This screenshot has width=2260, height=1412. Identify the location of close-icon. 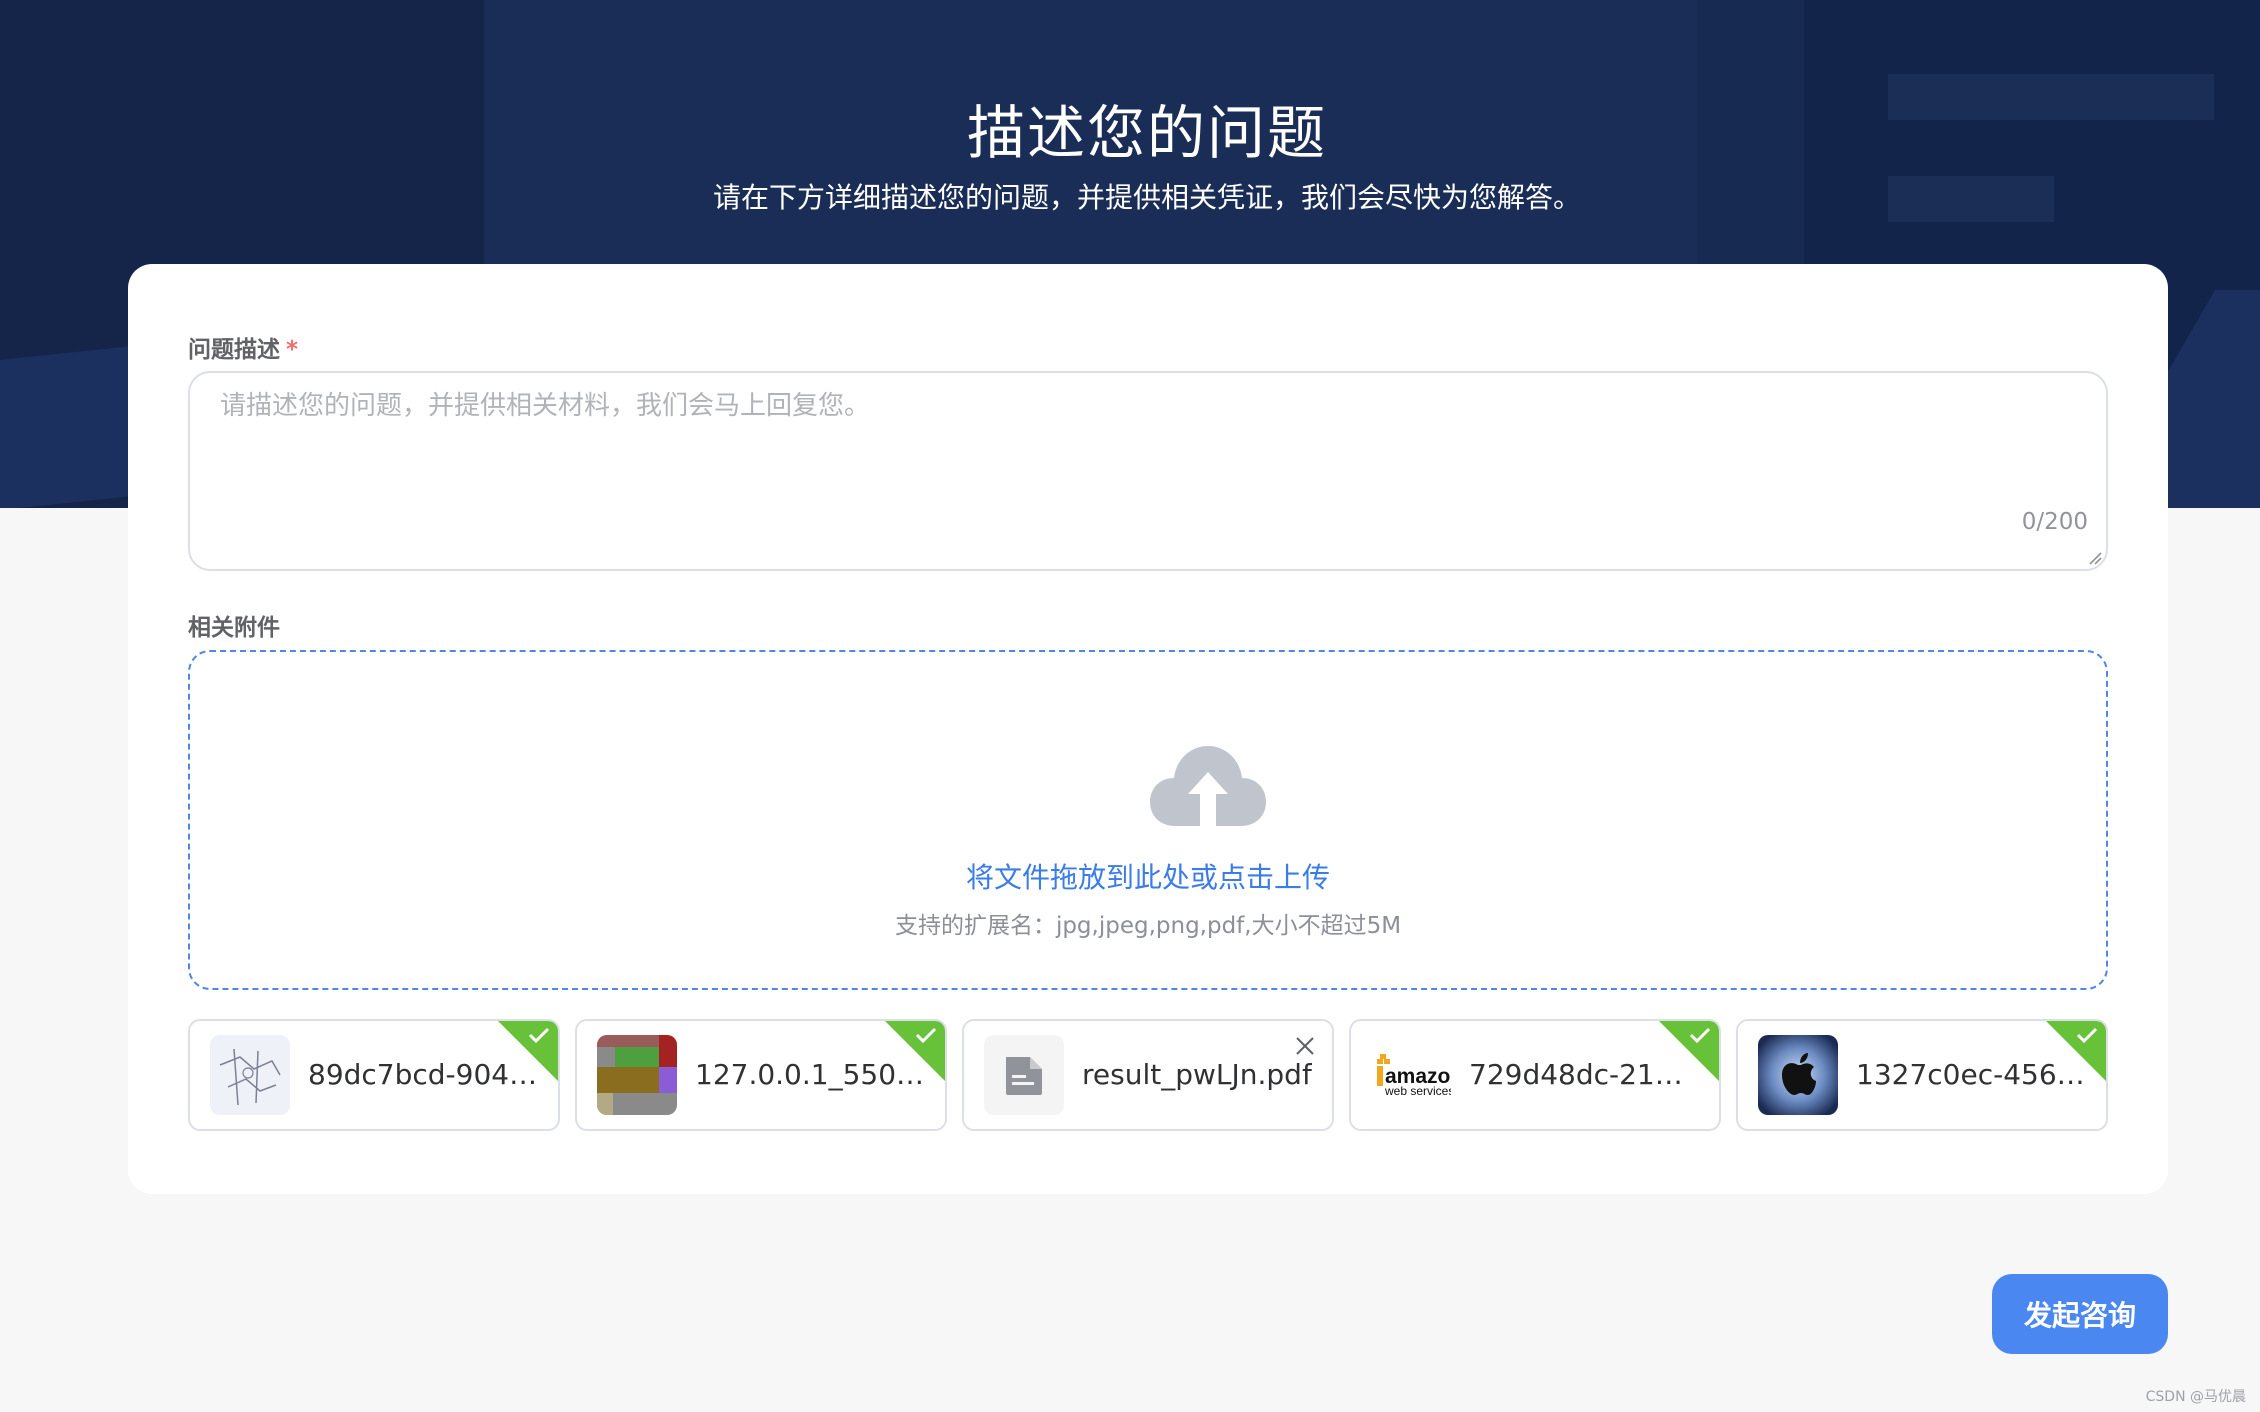
(1305, 1046).